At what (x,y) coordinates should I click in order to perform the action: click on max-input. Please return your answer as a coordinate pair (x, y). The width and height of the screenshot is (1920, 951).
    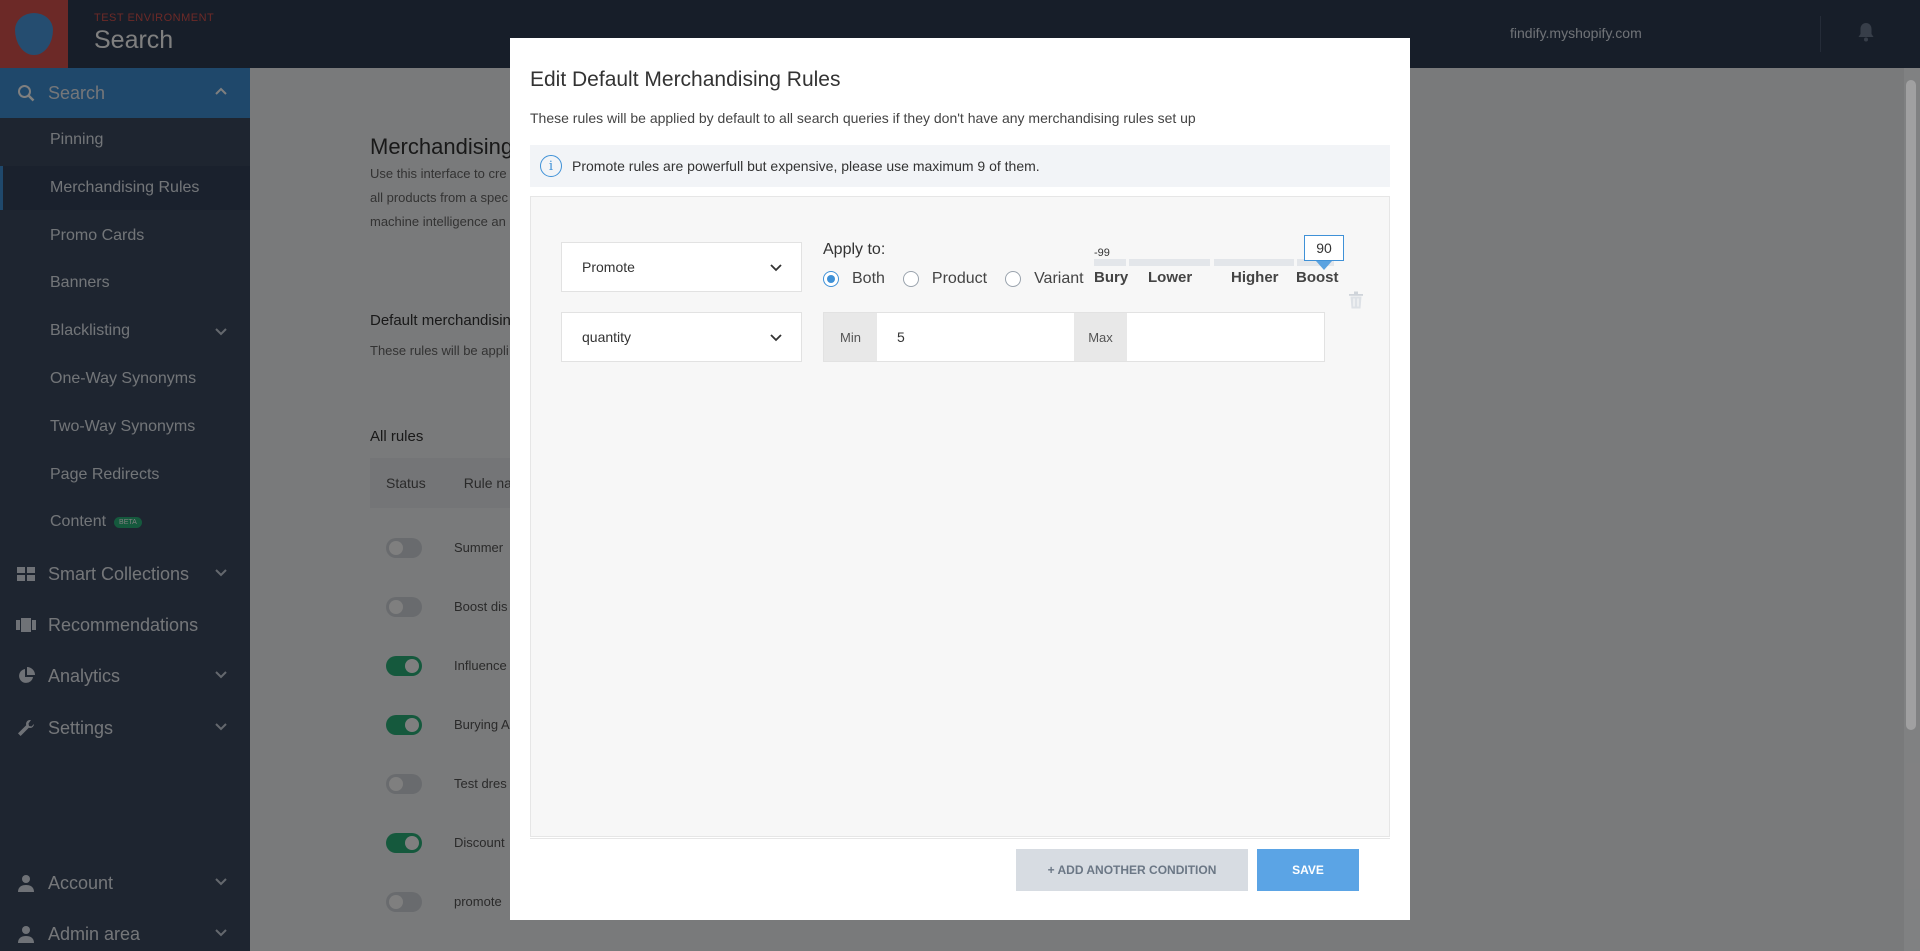
    Looking at the image, I should click on (1225, 337).